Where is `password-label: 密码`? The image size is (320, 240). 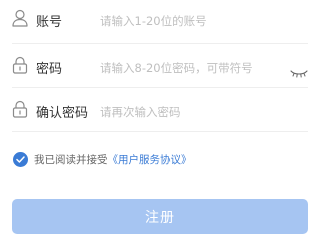 password-label: 密码 is located at coordinates (49, 69).